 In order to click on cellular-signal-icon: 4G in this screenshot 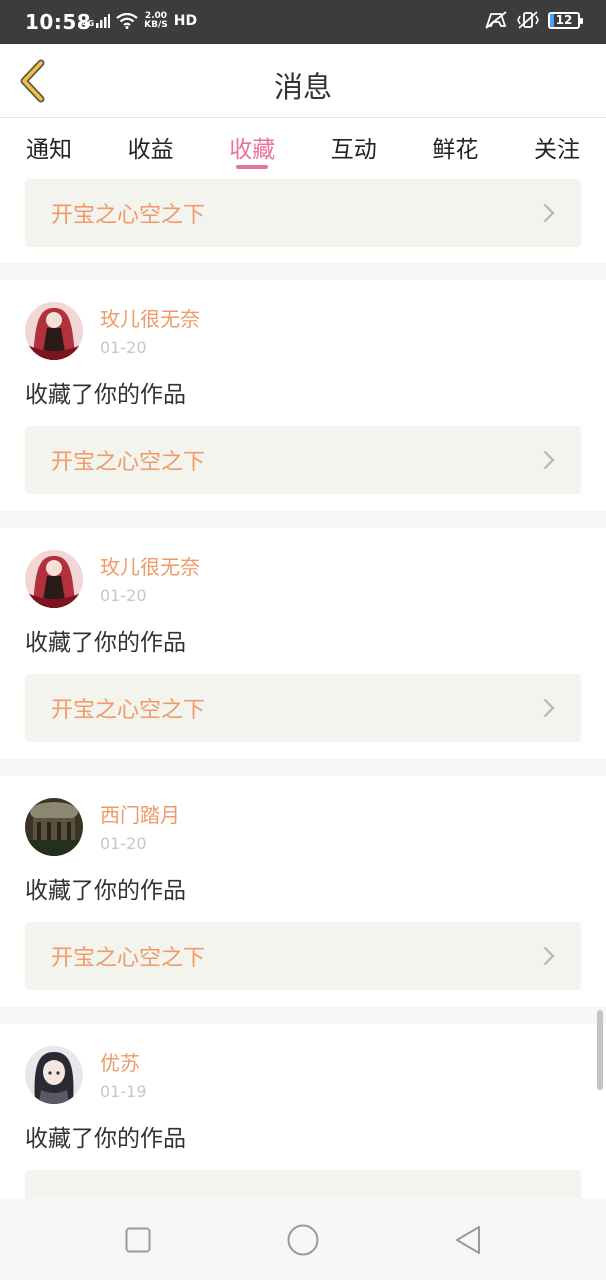, I will do `click(96, 21)`.